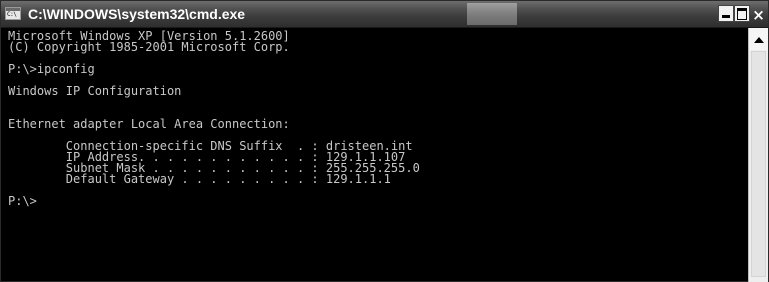 The width and height of the screenshot is (769, 282). I want to click on minimize-button, so click(726, 13).